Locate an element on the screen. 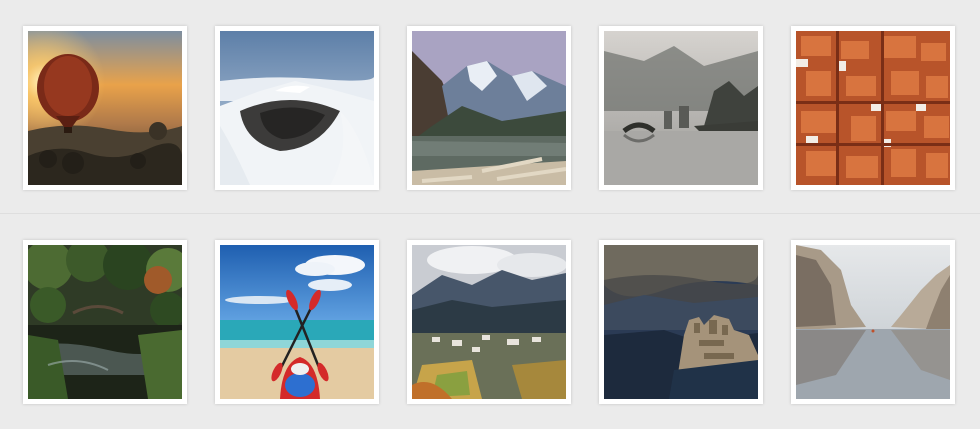 The width and height of the screenshot is (980, 429). photo-thumbnail-kayak is located at coordinates (297, 322).